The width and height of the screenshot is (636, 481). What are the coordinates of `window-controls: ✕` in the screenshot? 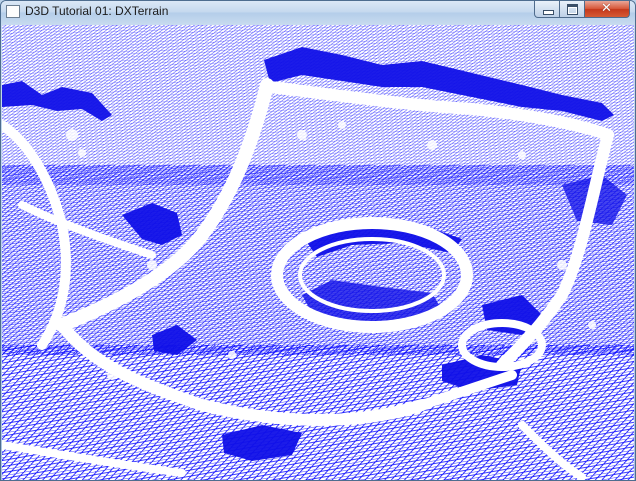 It's located at (582, 10).